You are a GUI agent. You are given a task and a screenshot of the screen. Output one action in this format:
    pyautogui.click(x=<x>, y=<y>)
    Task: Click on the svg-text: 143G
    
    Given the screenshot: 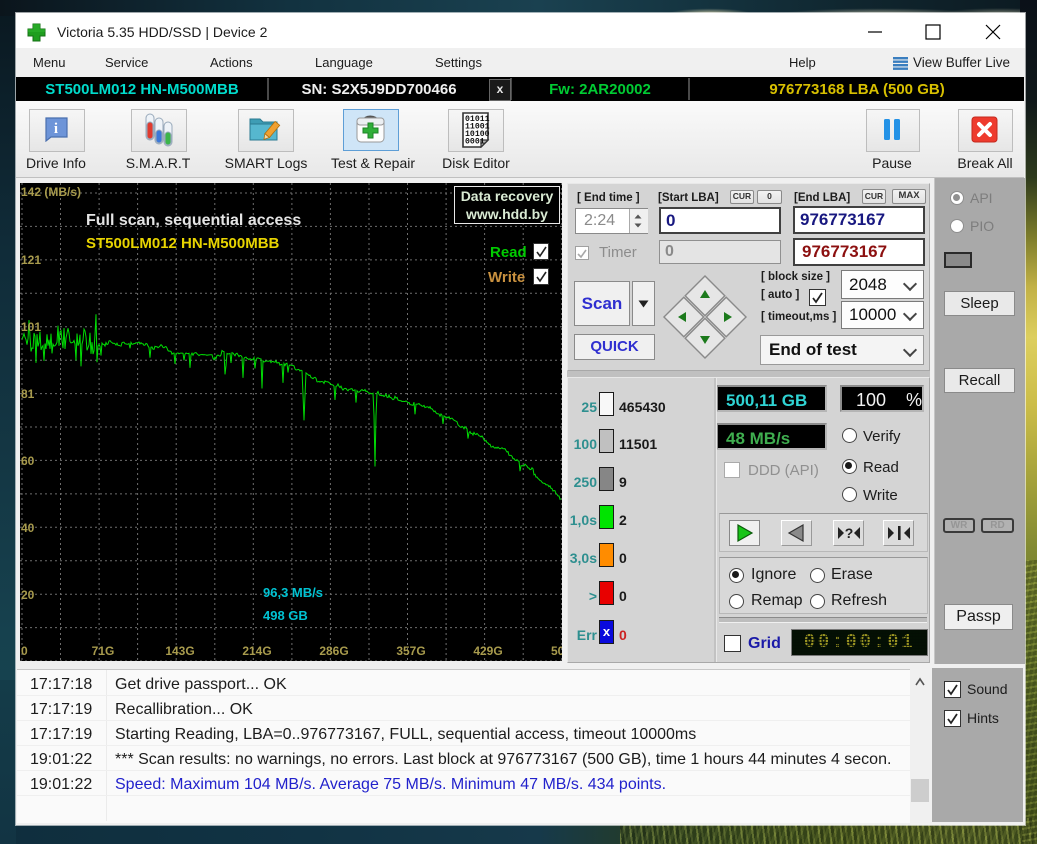 What is the action you would take?
    pyautogui.click(x=179, y=651)
    